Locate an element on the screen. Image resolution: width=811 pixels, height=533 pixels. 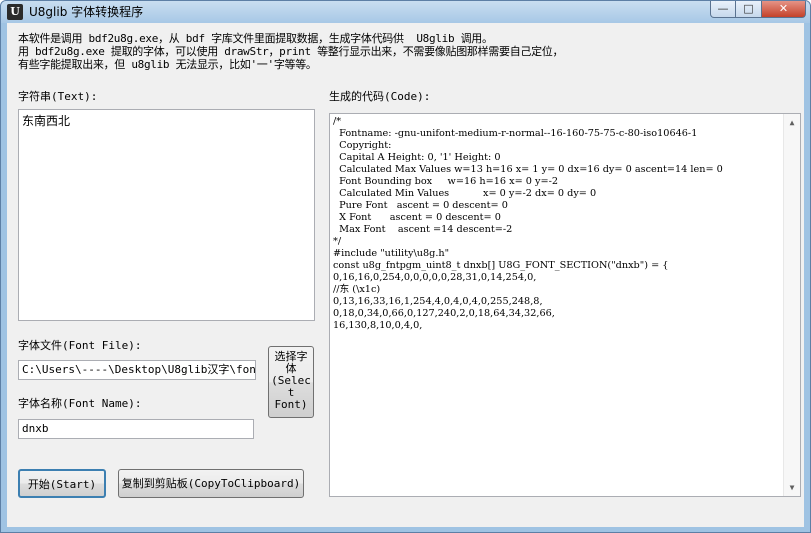
font-name-label: 字体名称(Font Name): is located at coordinates (80, 403).